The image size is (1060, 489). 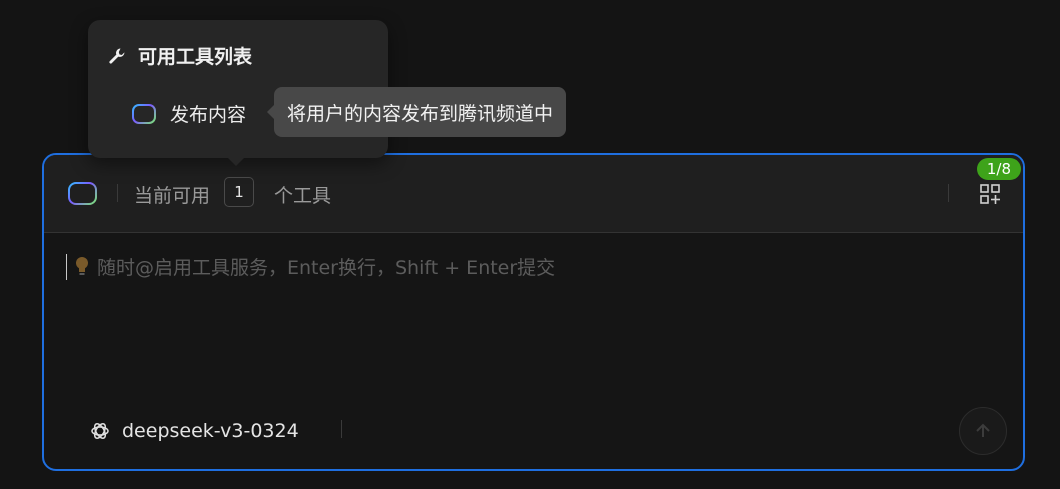 I want to click on footer-divider, so click(x=341, y=429).